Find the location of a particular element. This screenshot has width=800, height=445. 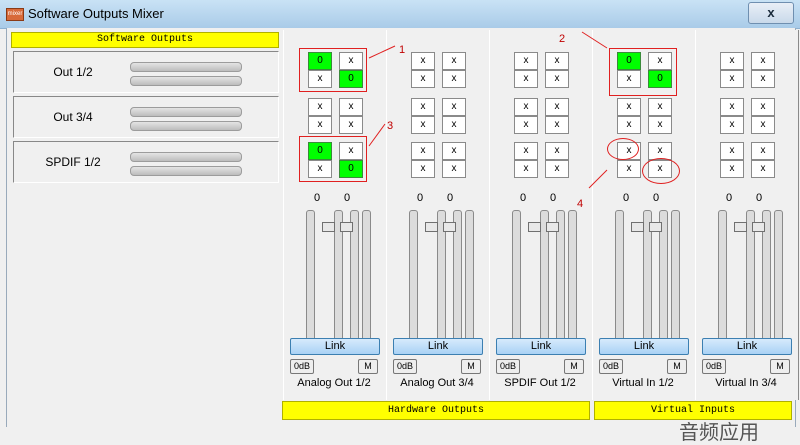

title-bar: mixer Software Outputs Mixer x is located at coordinates (400, 14).